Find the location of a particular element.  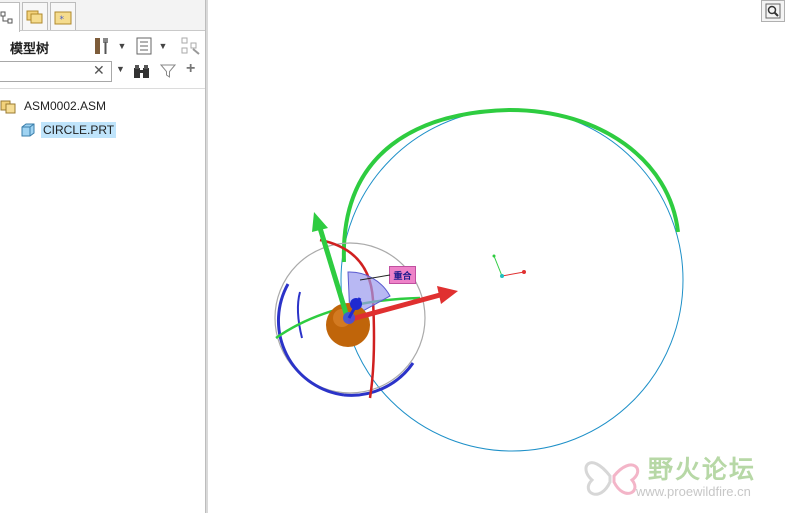

settings-tools-icon is located at coordinates (102, 46).